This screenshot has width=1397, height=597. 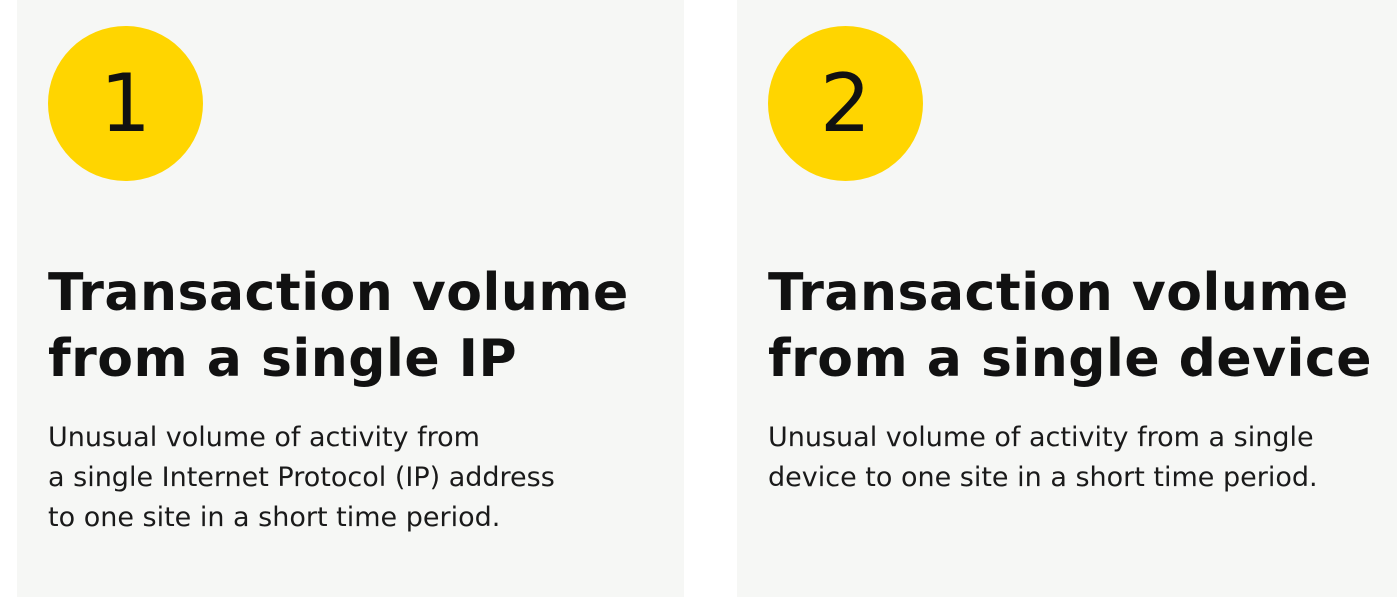 What do you see at coordinates (283, 359) in the screenshot?
I see `card-title-line: from a single IP` at bounding box center [283, 359].